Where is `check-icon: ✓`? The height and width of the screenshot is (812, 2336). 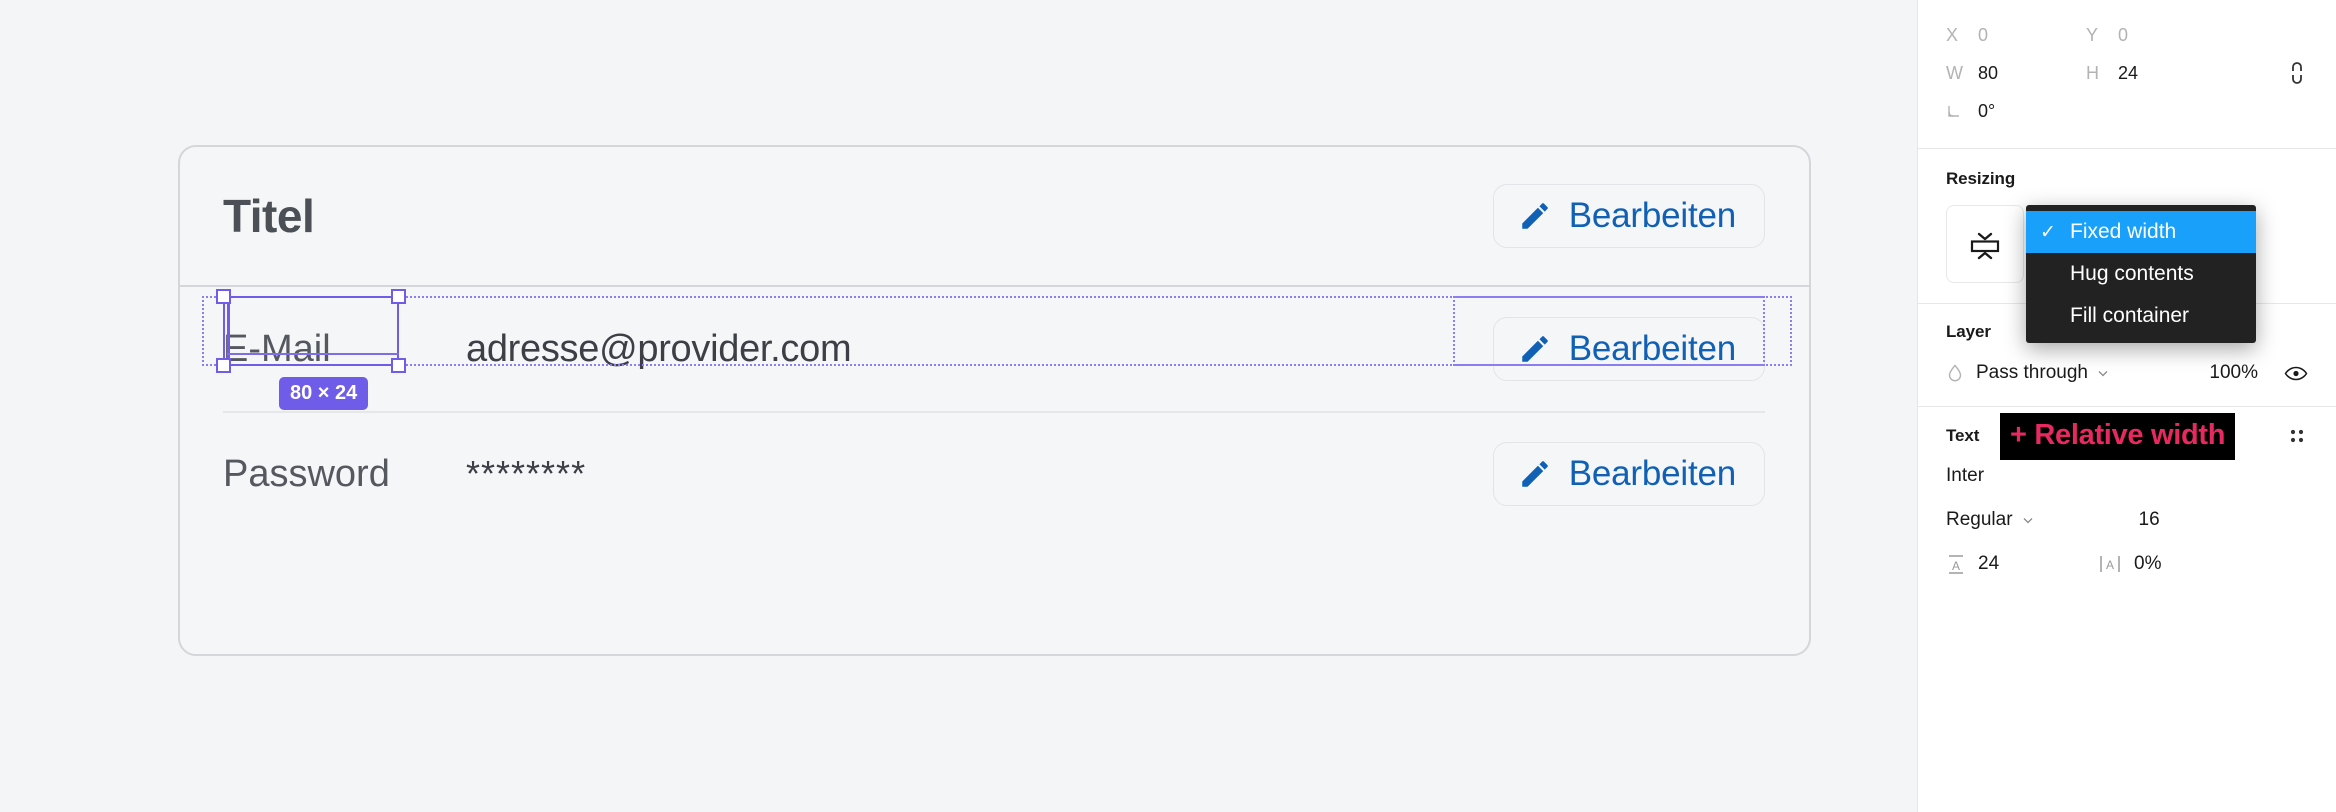 check-icon: ✓ is located at coordinates (2048, 232).